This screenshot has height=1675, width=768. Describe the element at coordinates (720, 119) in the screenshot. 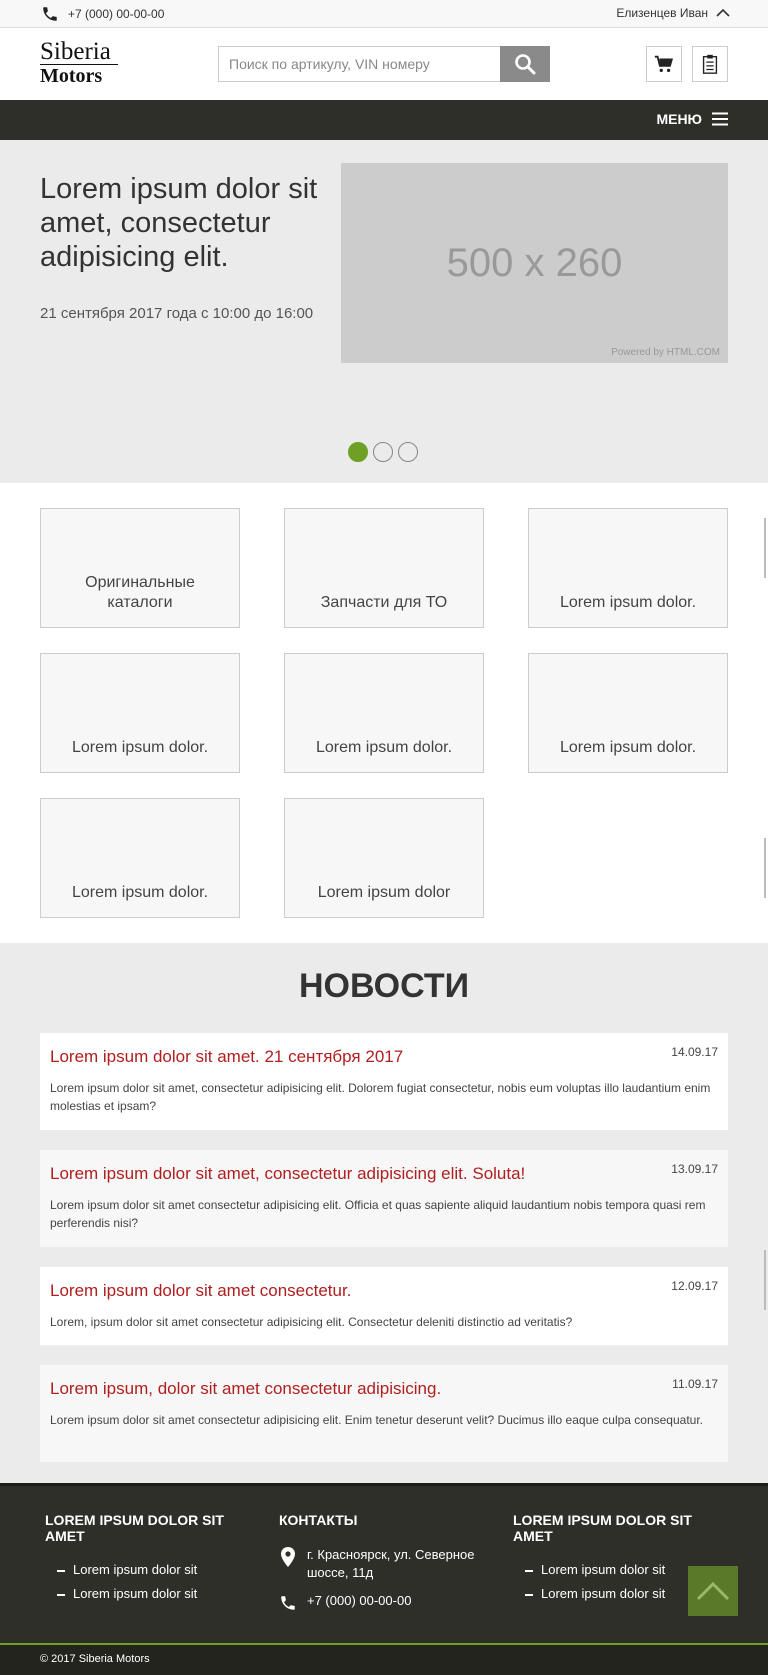

I see `hamburger-icon` at that location.